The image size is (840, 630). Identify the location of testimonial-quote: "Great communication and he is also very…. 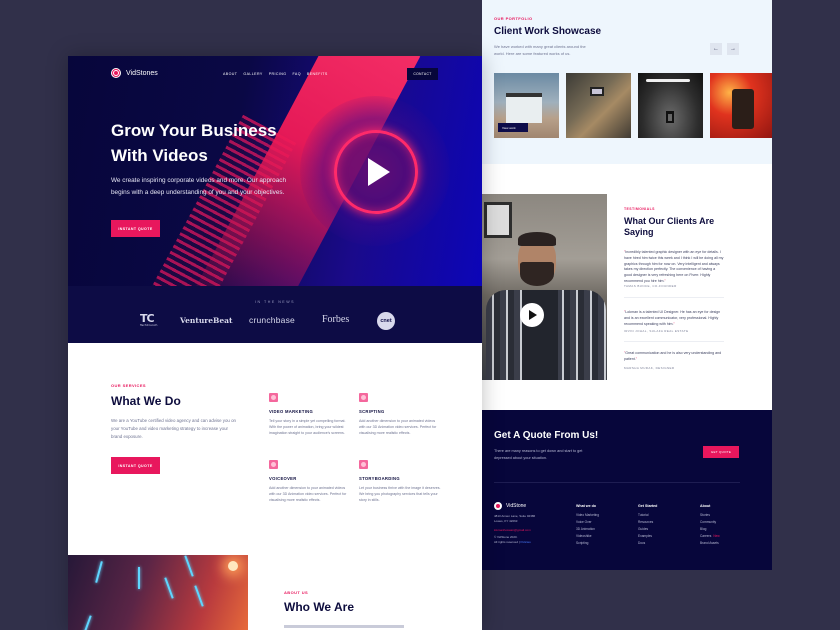
(673, 356).